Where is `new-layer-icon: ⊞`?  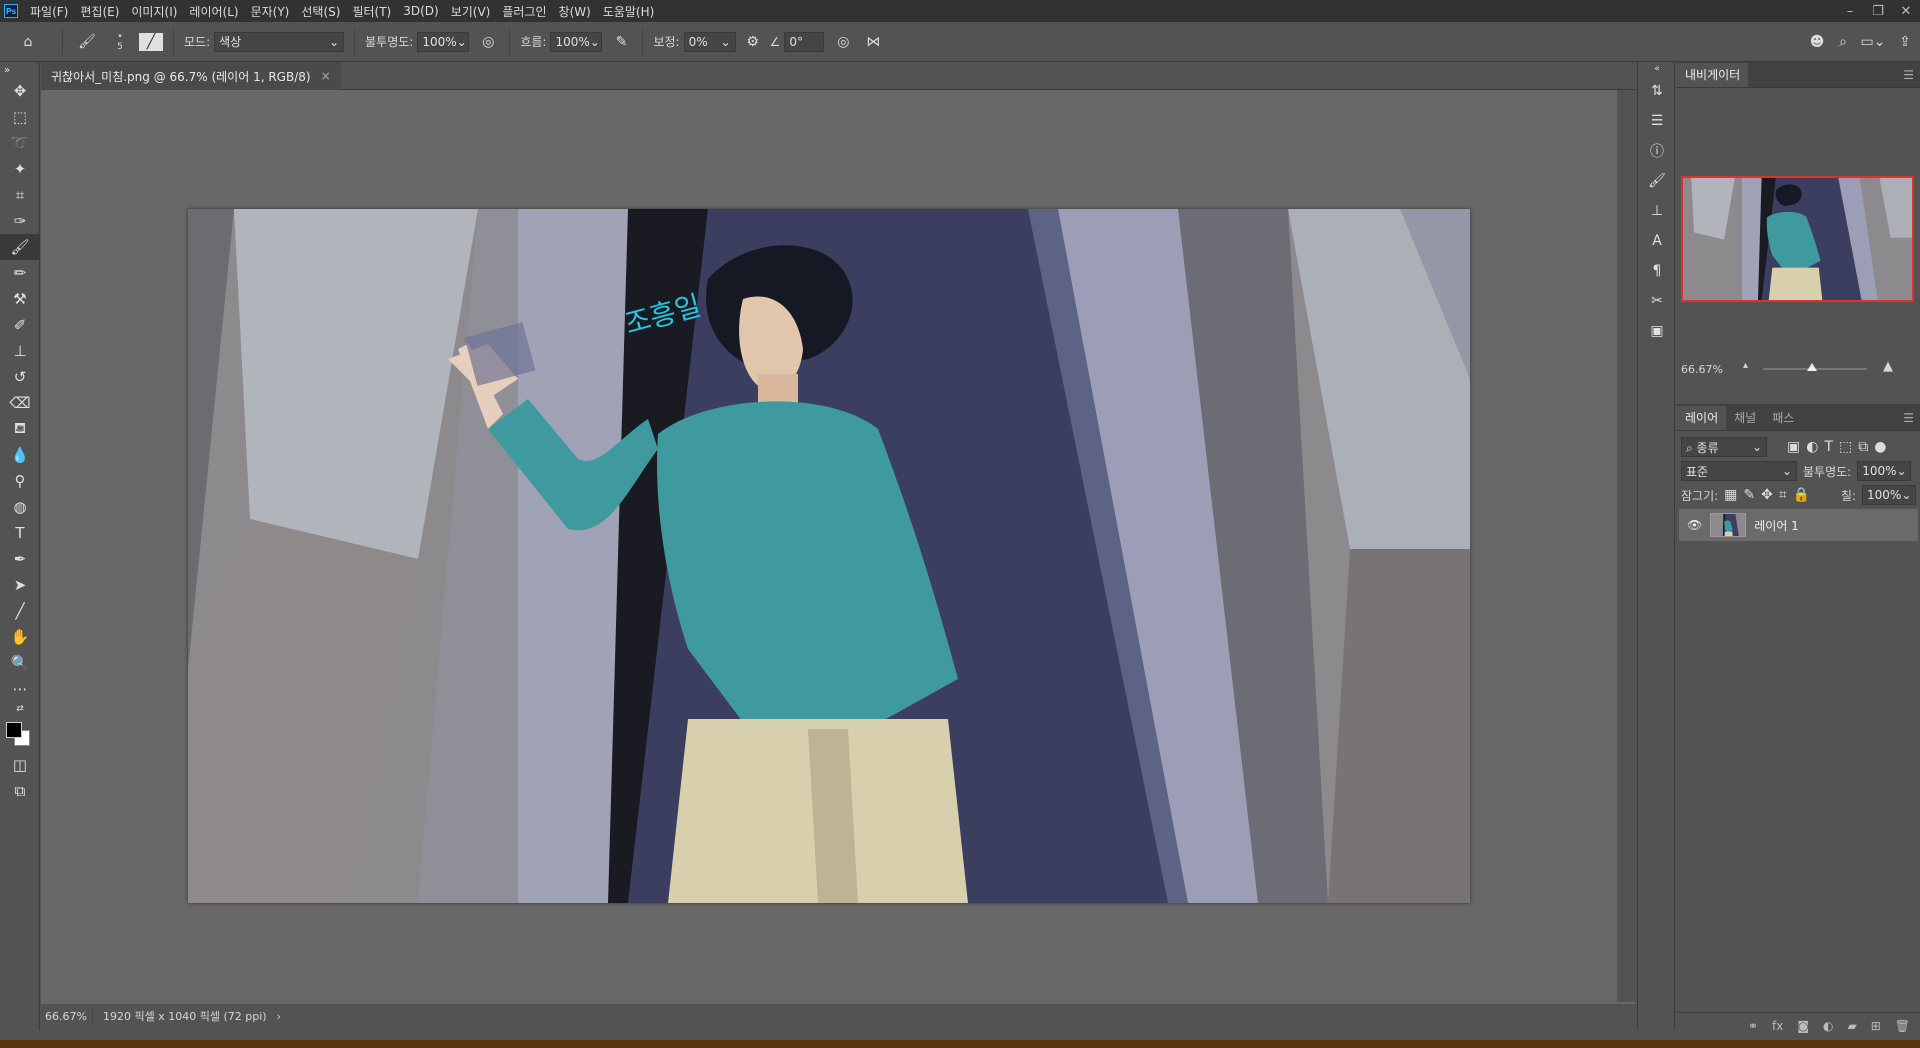 new-layer-icon: ⊞ is located at coordinates (1876, 1026).